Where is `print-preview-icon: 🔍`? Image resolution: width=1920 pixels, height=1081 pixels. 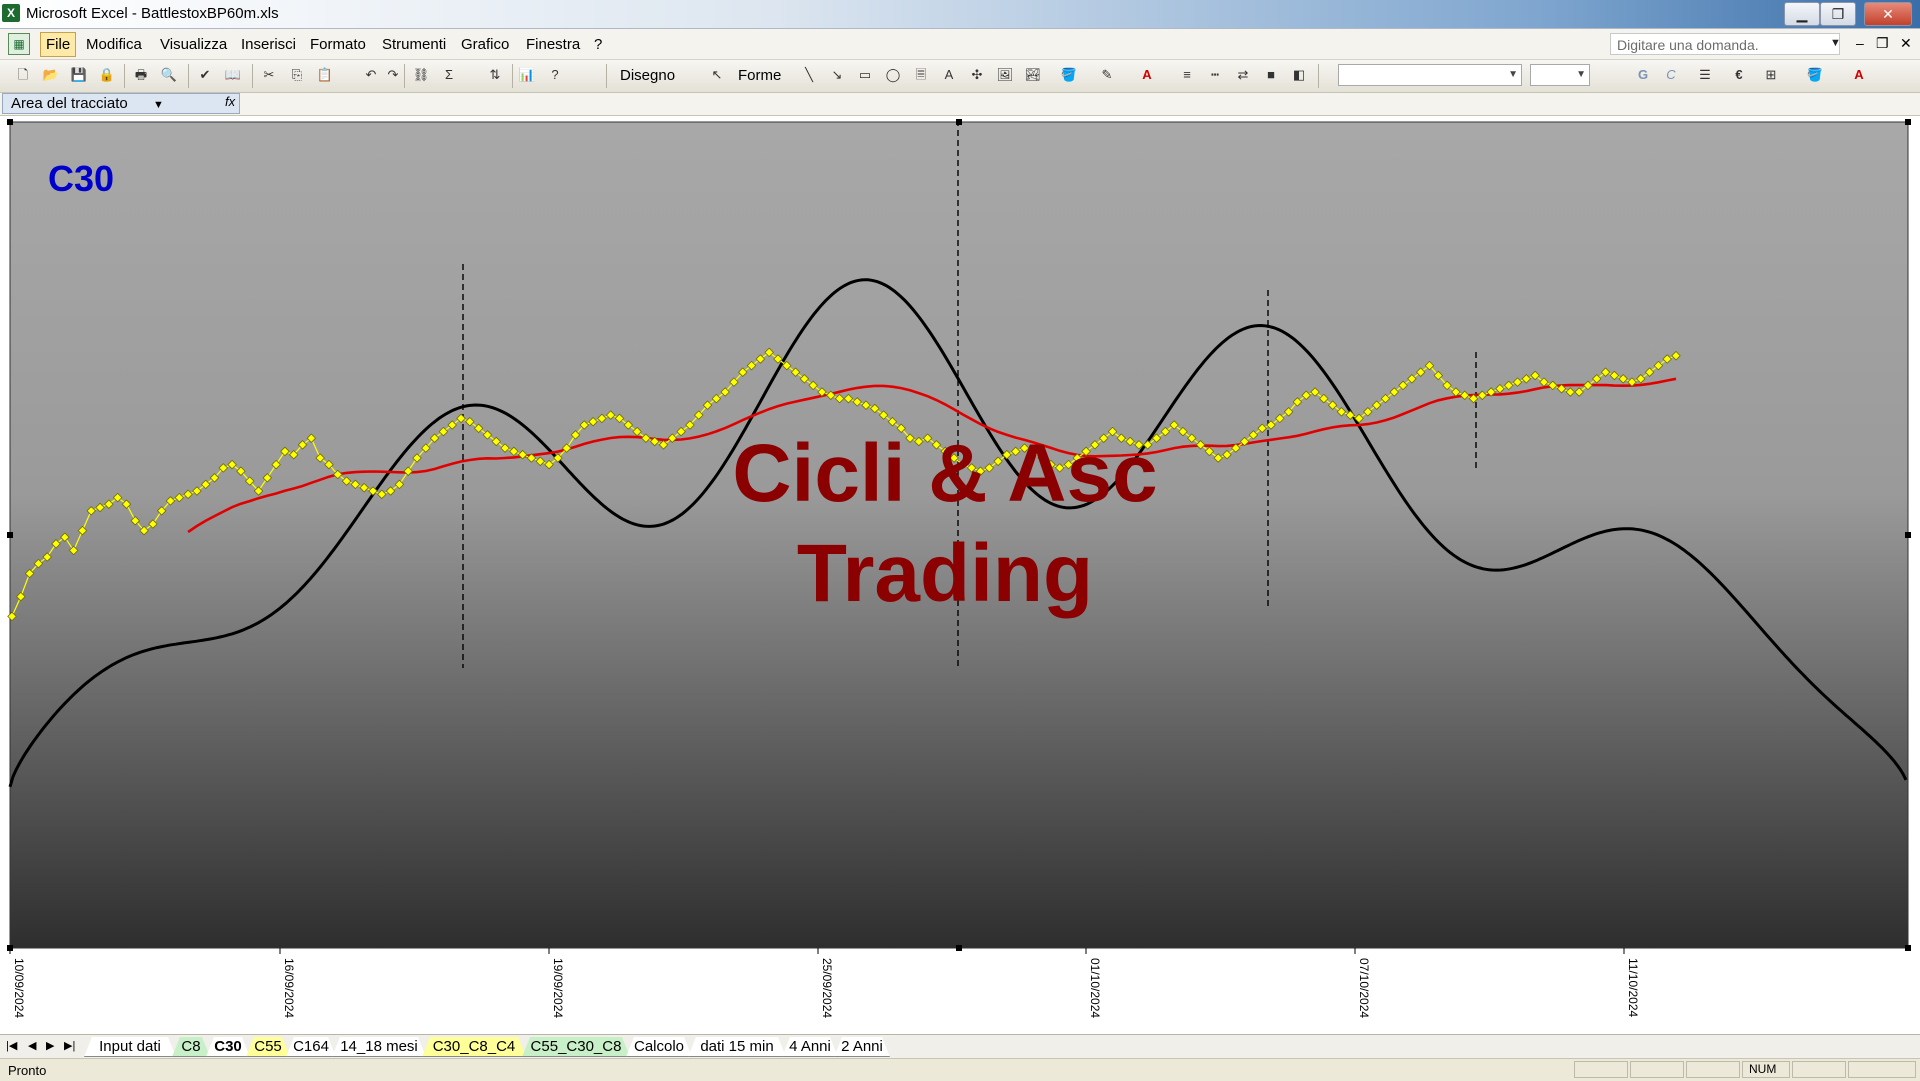 print-preview-icon: 🔍 is located at coordinates (169, 75).